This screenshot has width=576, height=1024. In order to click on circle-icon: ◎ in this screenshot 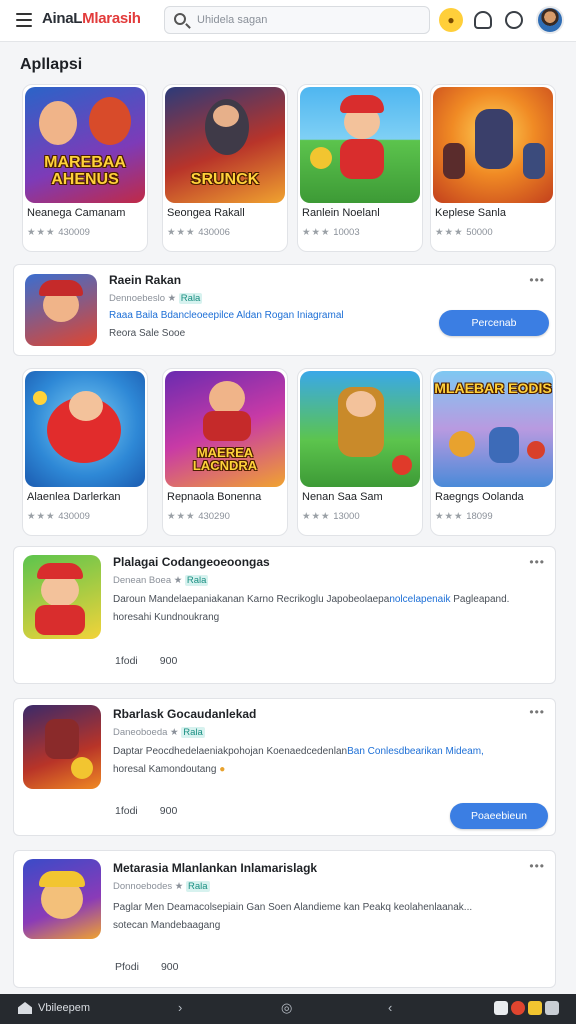, I will do `click(286, 1008)`.